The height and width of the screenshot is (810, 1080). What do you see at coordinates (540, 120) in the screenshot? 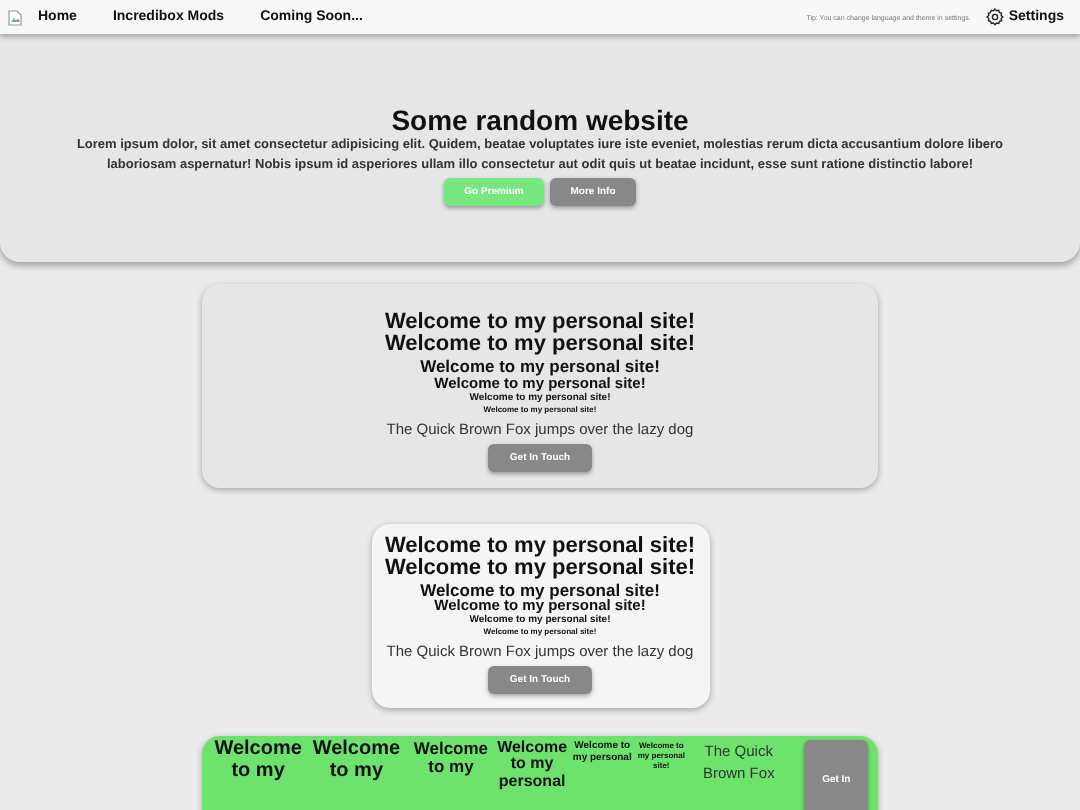
I see `hero-title: Some random website` at bounding box center [540, 120].